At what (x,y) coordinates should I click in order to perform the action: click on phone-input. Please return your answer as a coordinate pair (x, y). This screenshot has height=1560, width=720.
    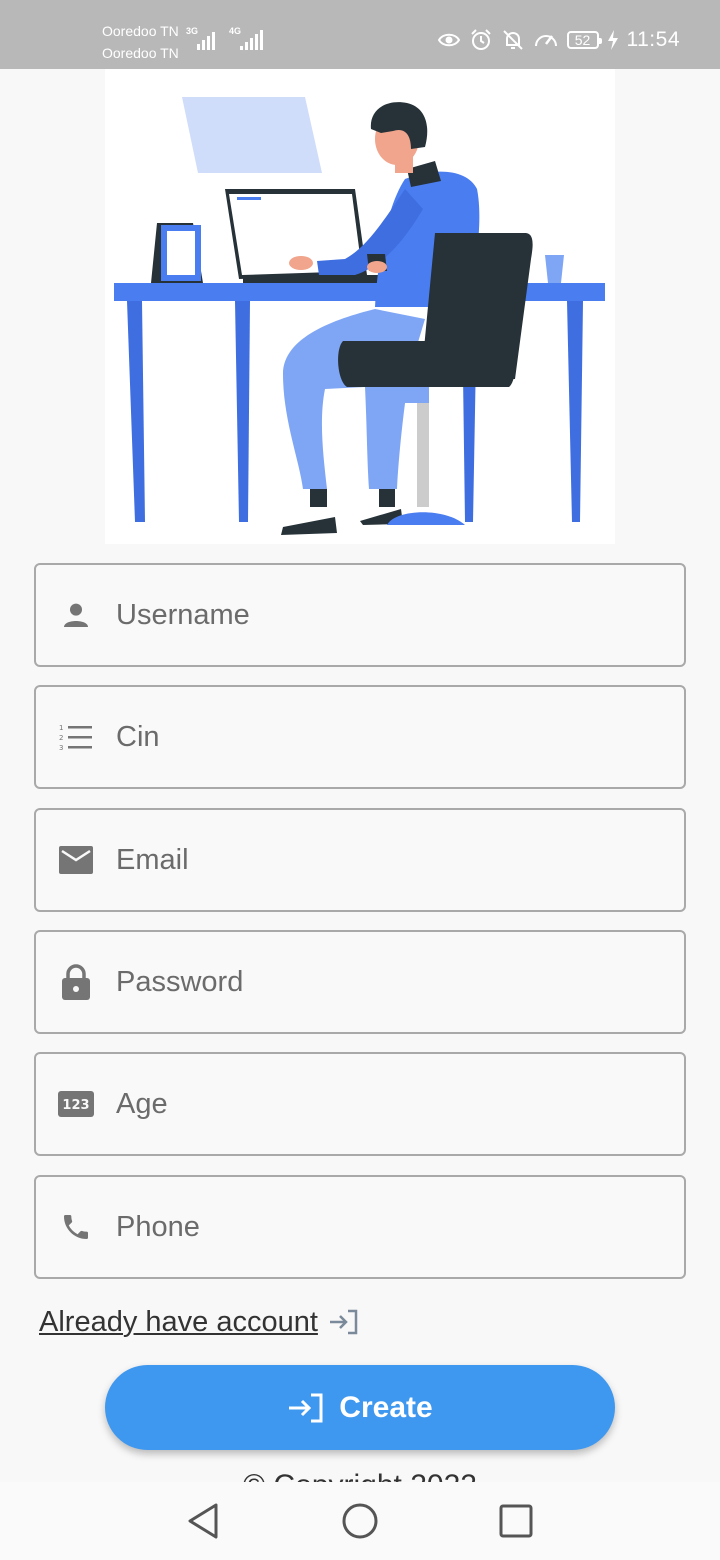
    Looking at the image, I should click on (392, 1227).